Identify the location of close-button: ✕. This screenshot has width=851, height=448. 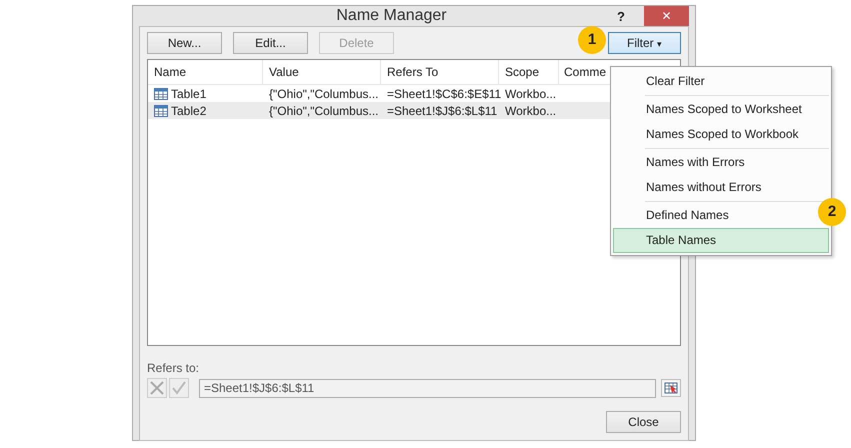
(666, 16).